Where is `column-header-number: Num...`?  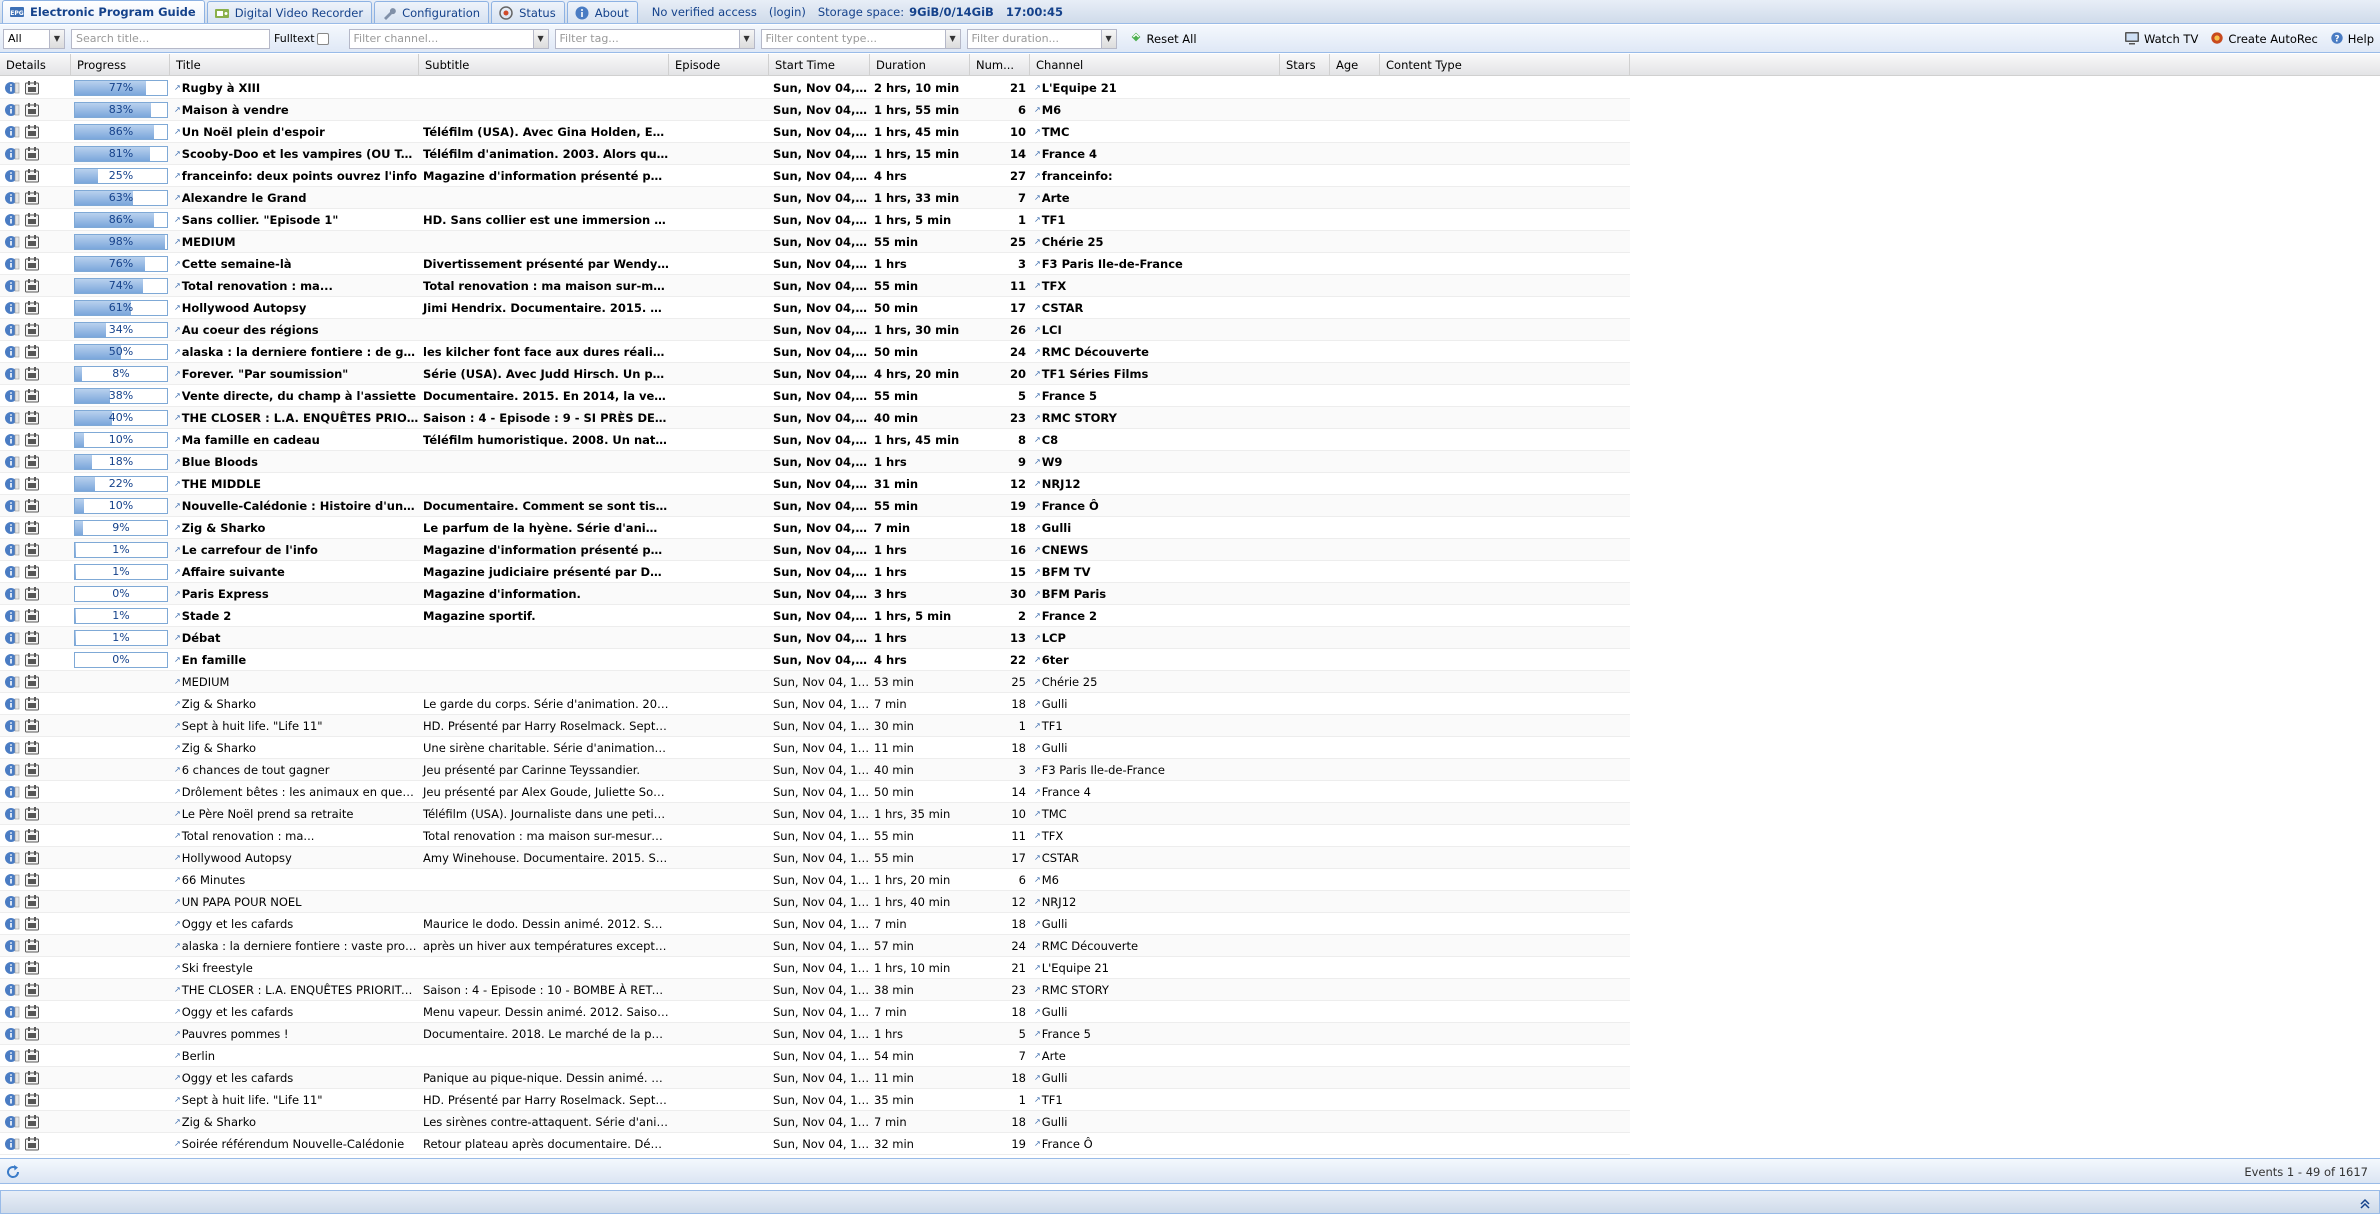
column-header-number: Num... is located at coordinates (1000, 65).